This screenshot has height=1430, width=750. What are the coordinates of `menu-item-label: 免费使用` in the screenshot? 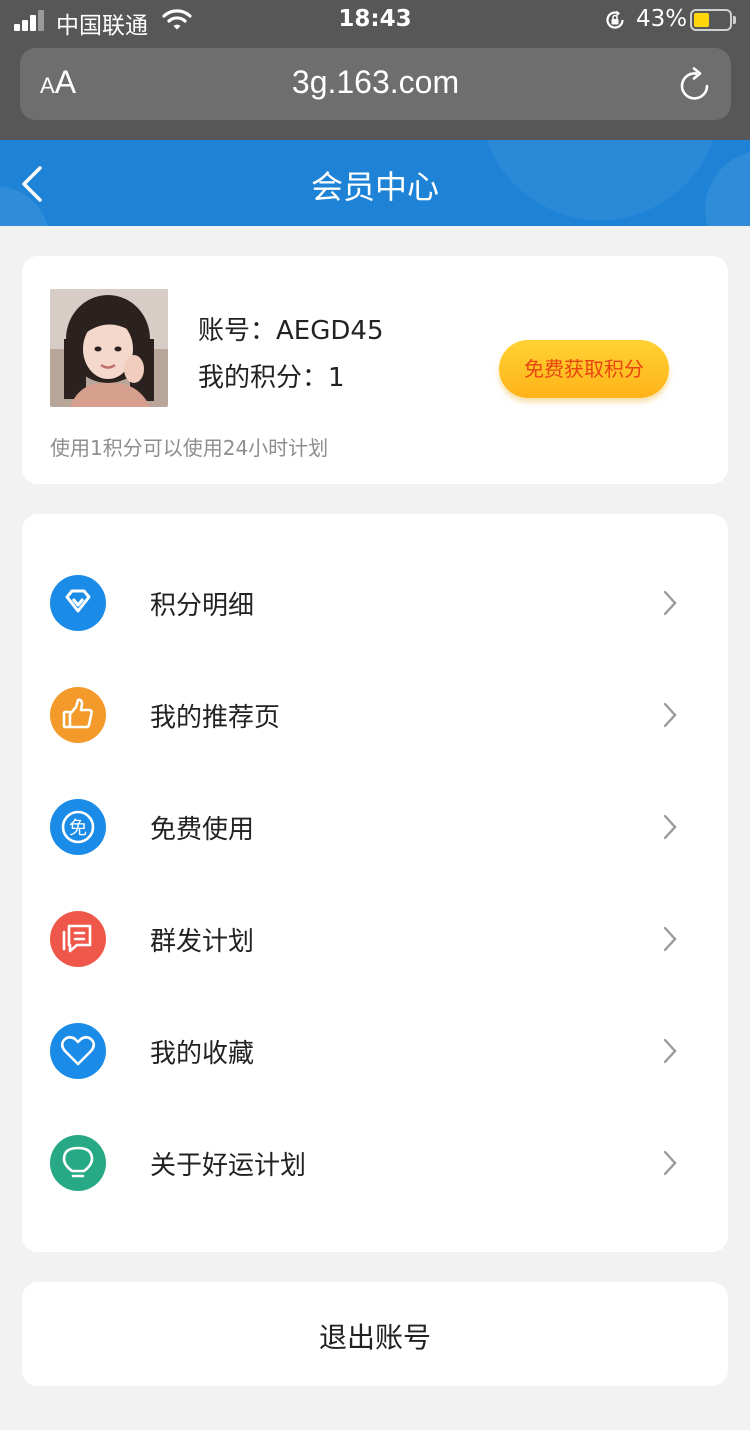 It's located at (202, 830).